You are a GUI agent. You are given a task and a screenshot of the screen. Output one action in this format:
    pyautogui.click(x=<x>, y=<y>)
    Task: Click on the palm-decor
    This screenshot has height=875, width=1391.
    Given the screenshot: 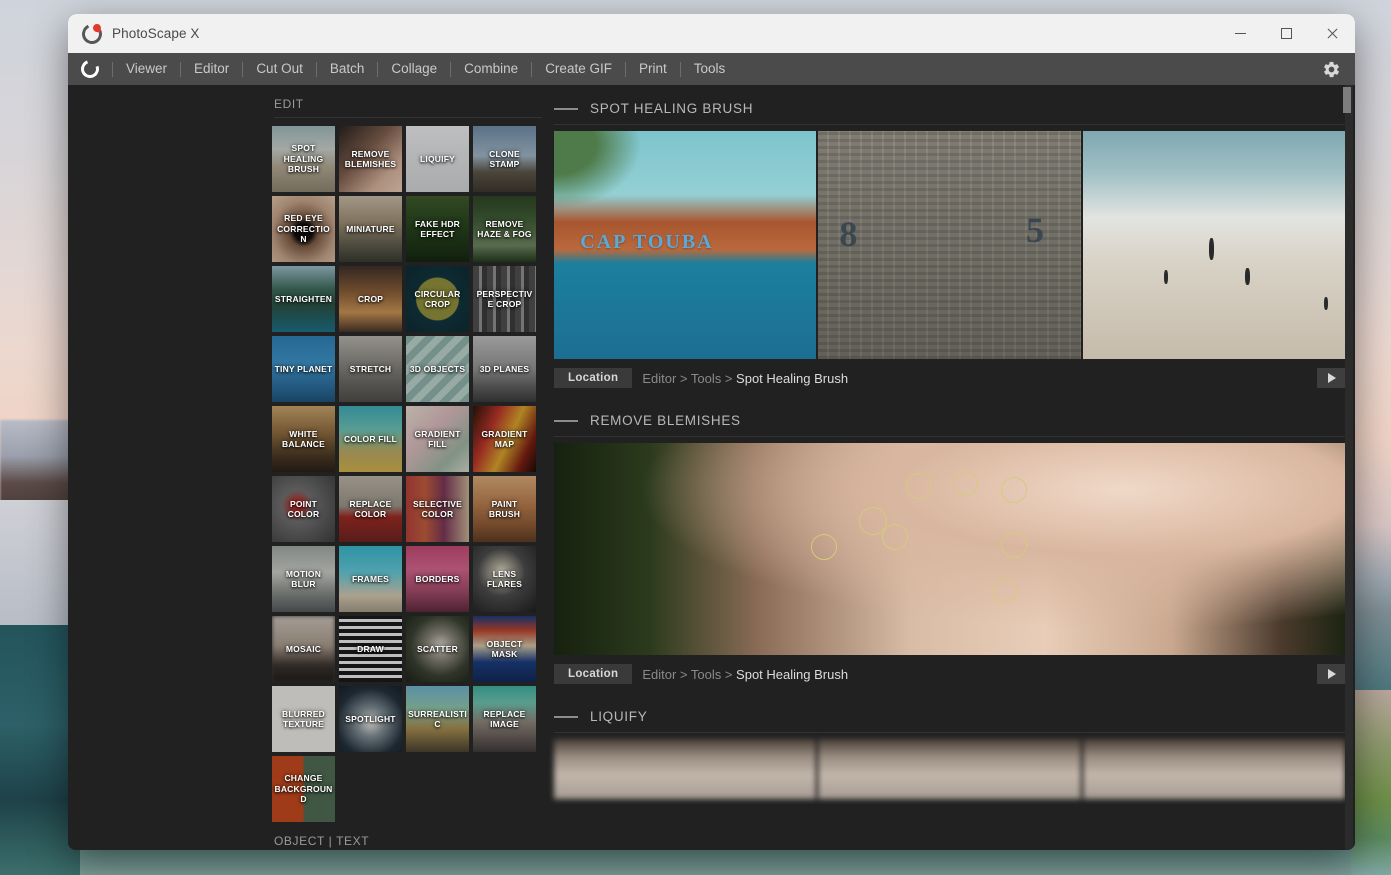 What is the action you would take?
    pyautogui.click(x=605, y=175)
    